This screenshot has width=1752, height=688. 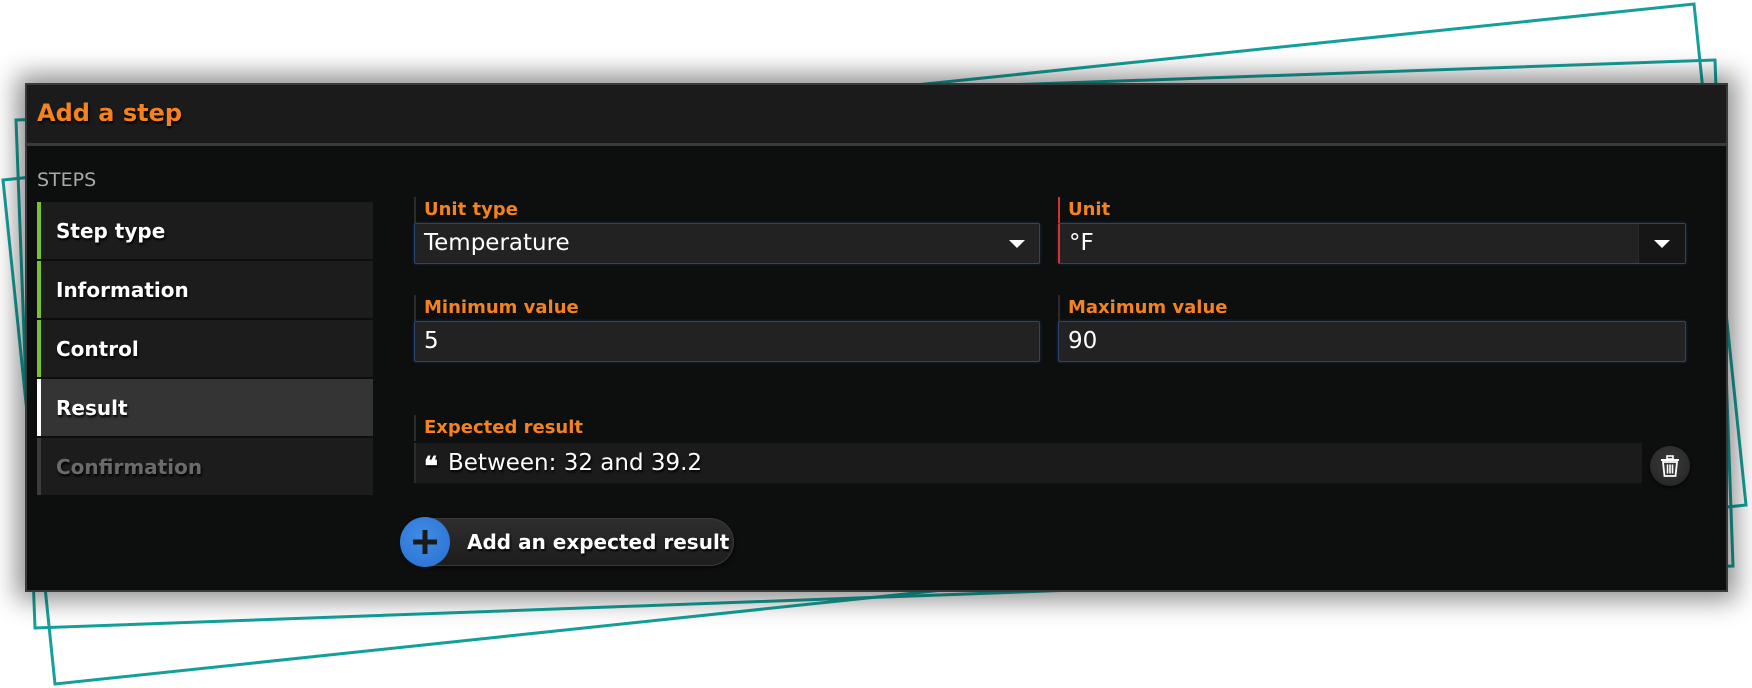 I want to click on unit-field: Unit °F, so click(x=1372, y=230).